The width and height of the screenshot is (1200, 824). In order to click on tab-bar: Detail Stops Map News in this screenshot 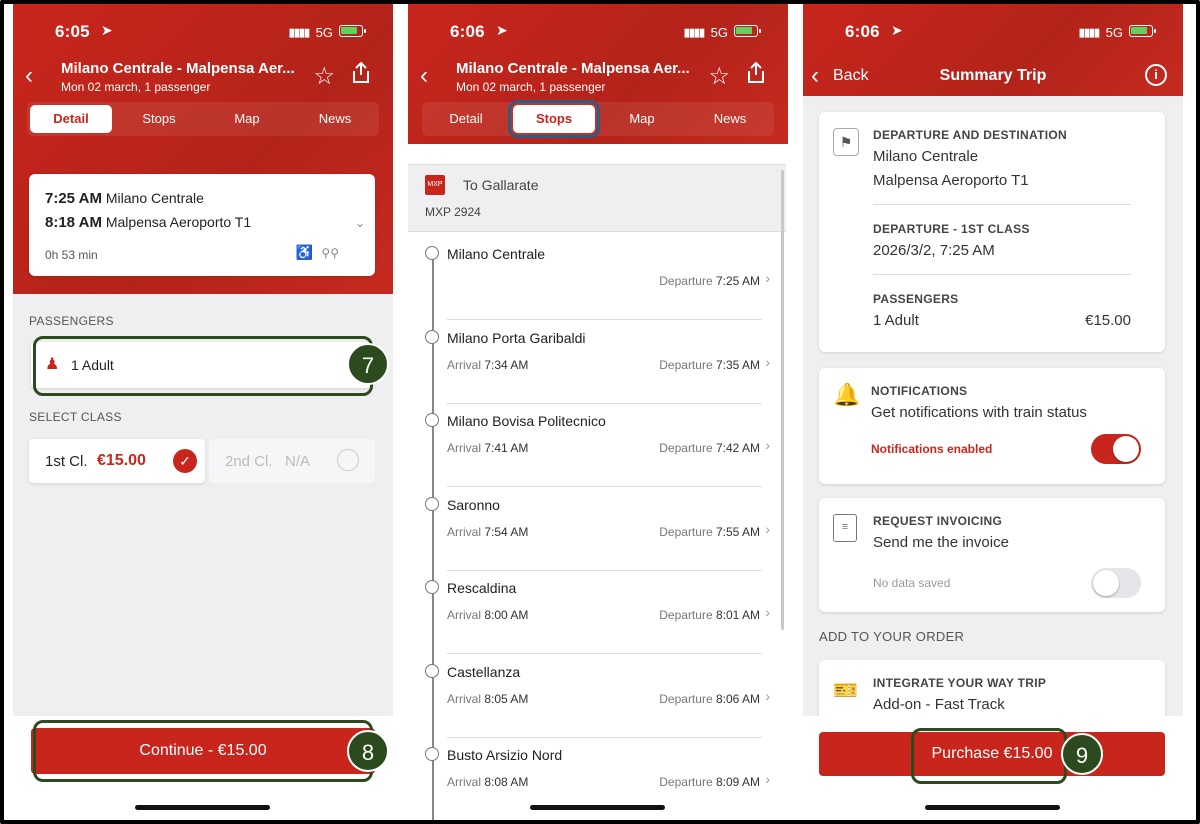, I will do `click(203, 119)`.